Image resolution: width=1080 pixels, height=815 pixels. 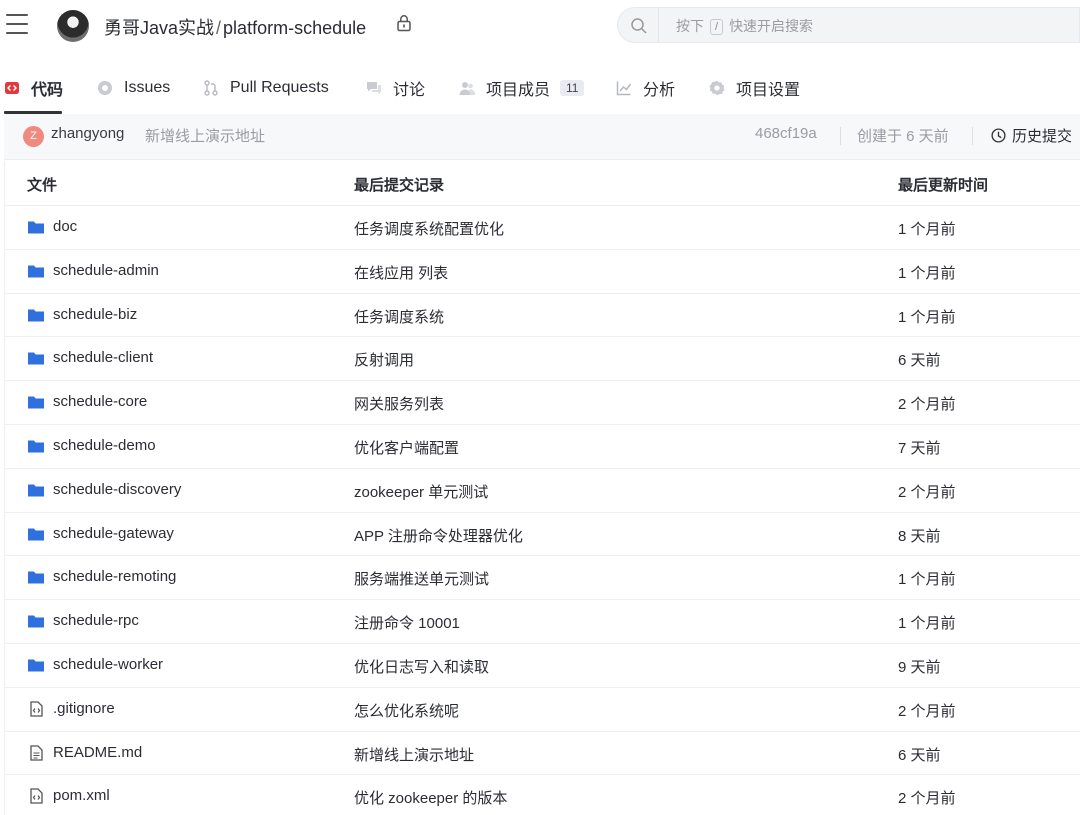 I want to click on file-name: schedule-core, so click(x=100, y=401).